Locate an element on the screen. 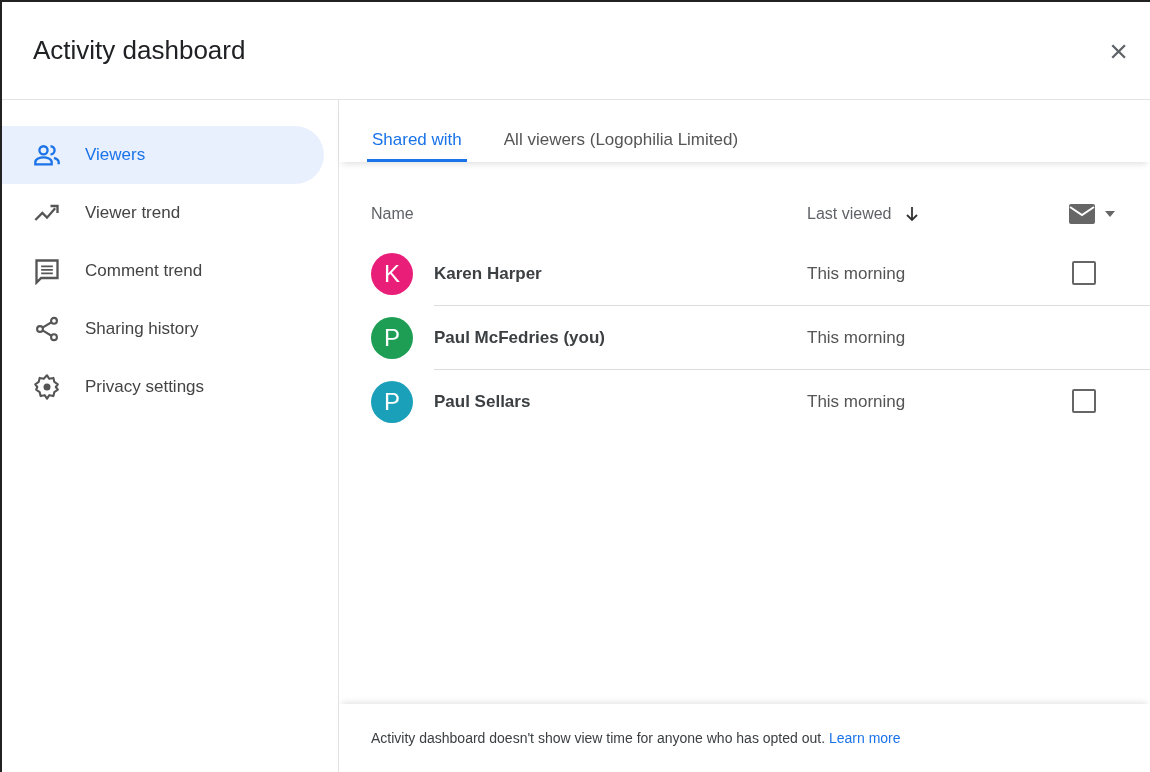  viewer-name: Paul Sellars is located at coordinates (483, 402).